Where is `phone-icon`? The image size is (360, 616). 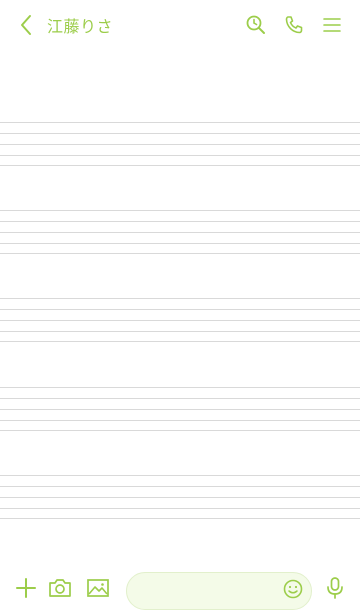 phone-icon is located at coordinates (294, 27).